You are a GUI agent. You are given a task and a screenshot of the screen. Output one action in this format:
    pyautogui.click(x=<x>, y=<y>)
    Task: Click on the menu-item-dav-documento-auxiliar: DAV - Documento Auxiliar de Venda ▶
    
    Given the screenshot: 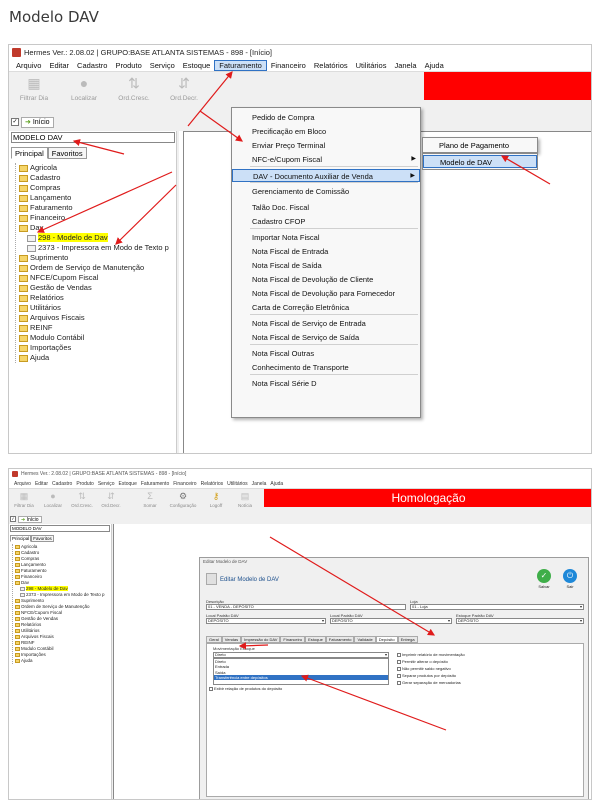 What is the action you would take?
    pyautogui.click(x=326, y=175)
    